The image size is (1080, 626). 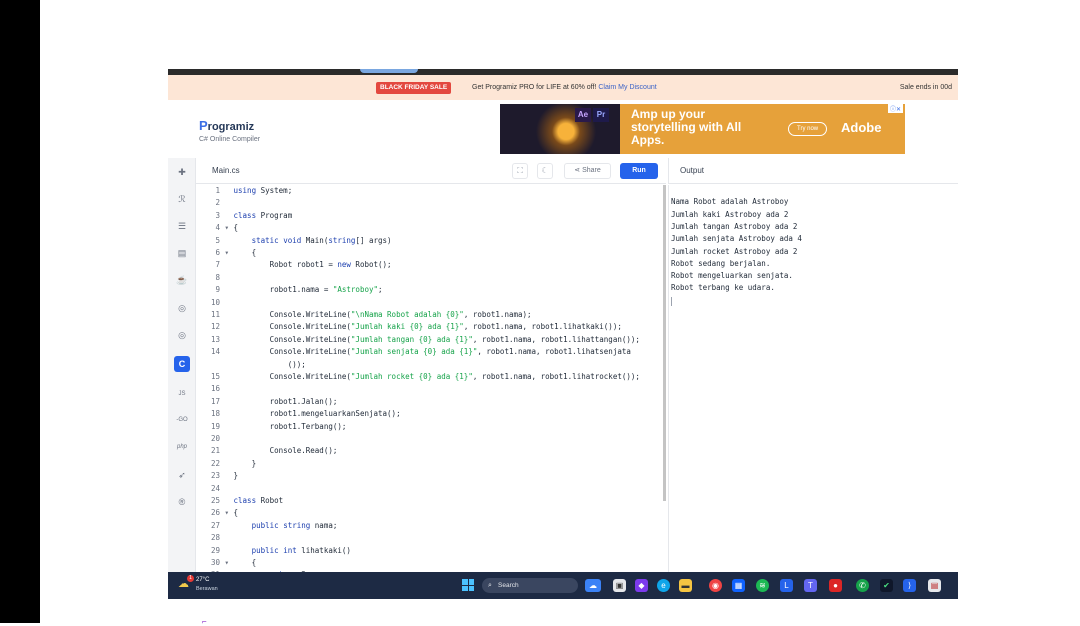 What do you see at coordinates (587, 171) in the screenshot?
I see `share-button: ⋖ Share` at bounding box center [587, 171].